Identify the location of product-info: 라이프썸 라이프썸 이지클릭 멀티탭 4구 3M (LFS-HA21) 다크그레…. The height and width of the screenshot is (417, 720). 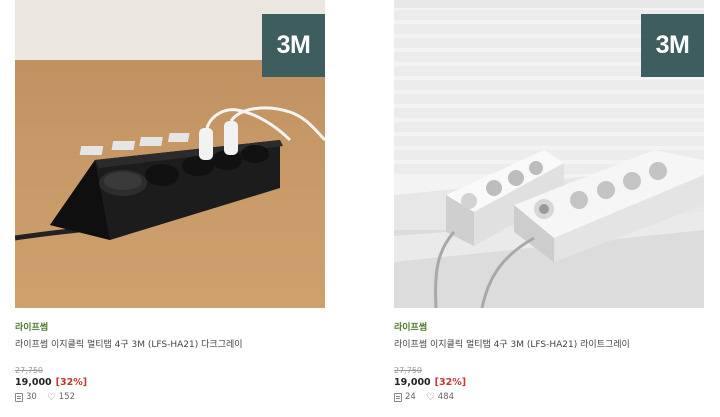
(170, 362).